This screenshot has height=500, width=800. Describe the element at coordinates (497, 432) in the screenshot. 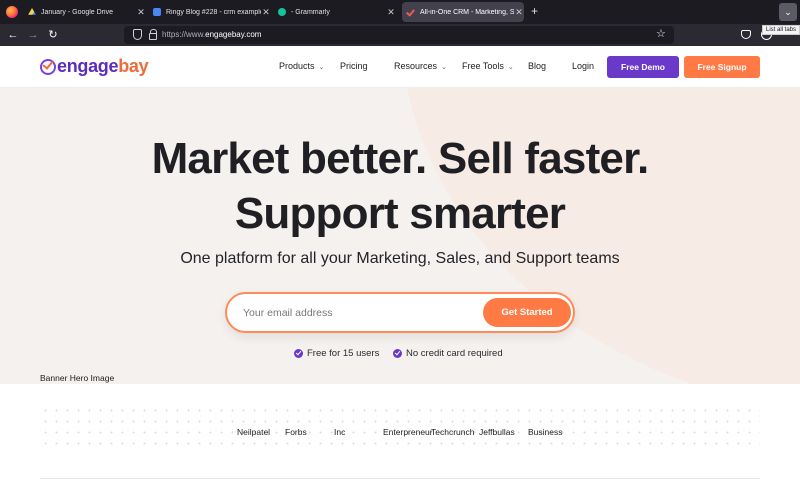

I see `brand-logo-jeffbullas: Jeffbullas` at that location.